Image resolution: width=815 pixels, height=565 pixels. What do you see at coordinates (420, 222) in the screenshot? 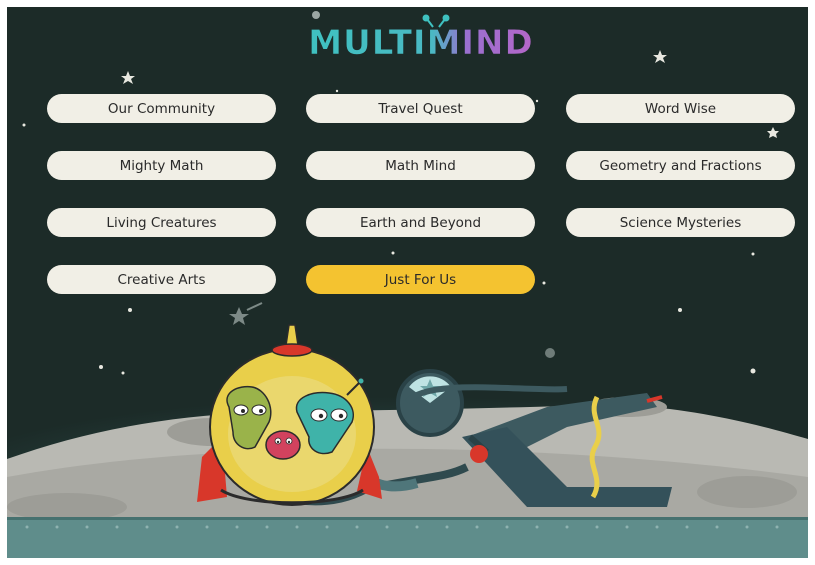
I see `menu-item-earth-and-beyond: Earth and Beyond` at bounding box center [420, 222].